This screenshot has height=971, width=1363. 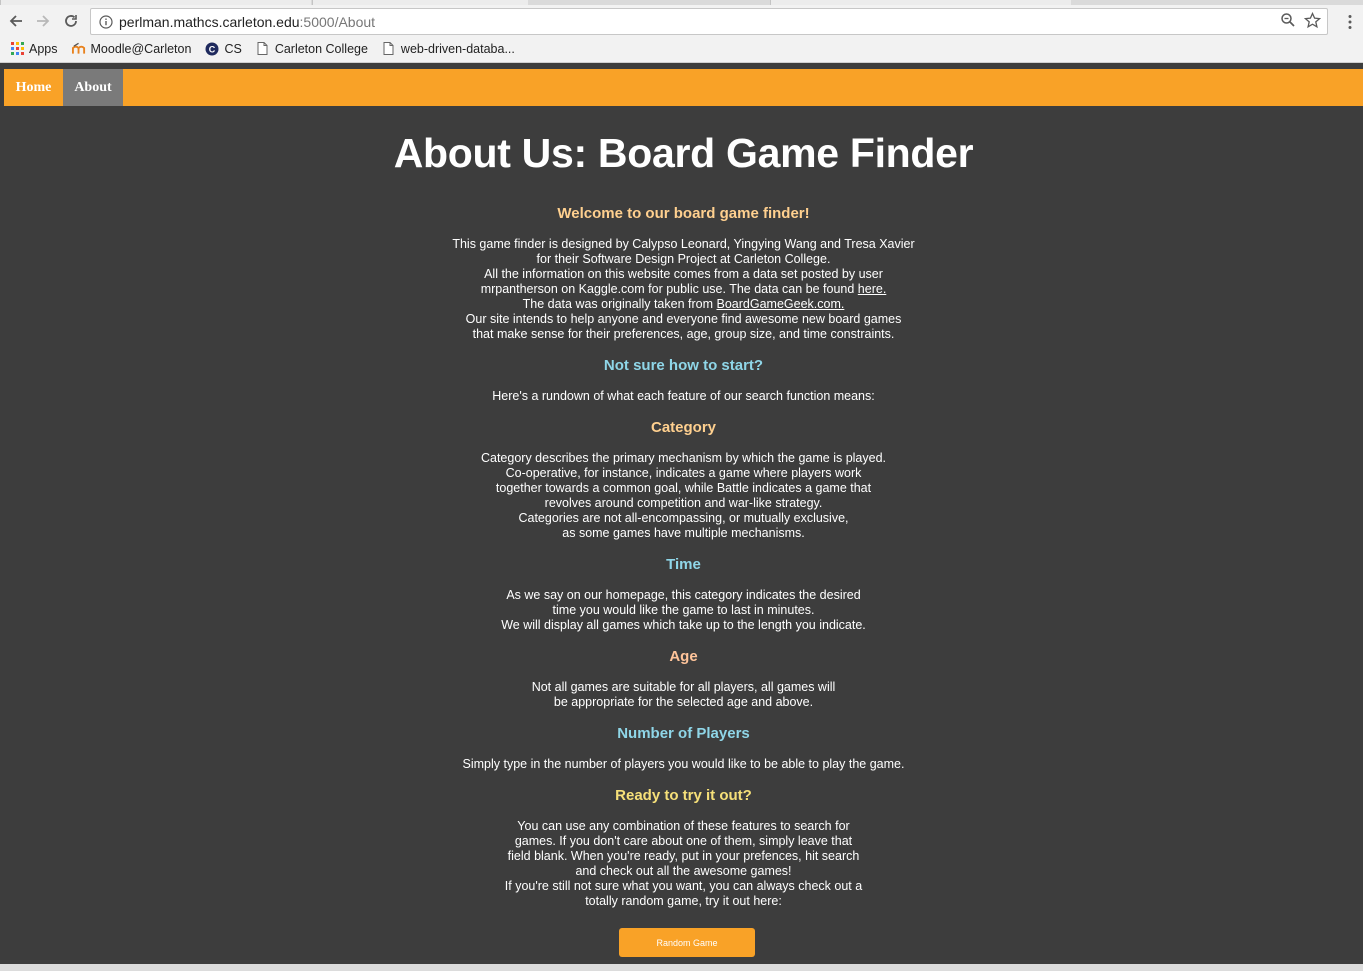 What do you see at coordinates (683, 427) in the screenshot?
I see `category-heading: Category` at bounding box center [683, 427].